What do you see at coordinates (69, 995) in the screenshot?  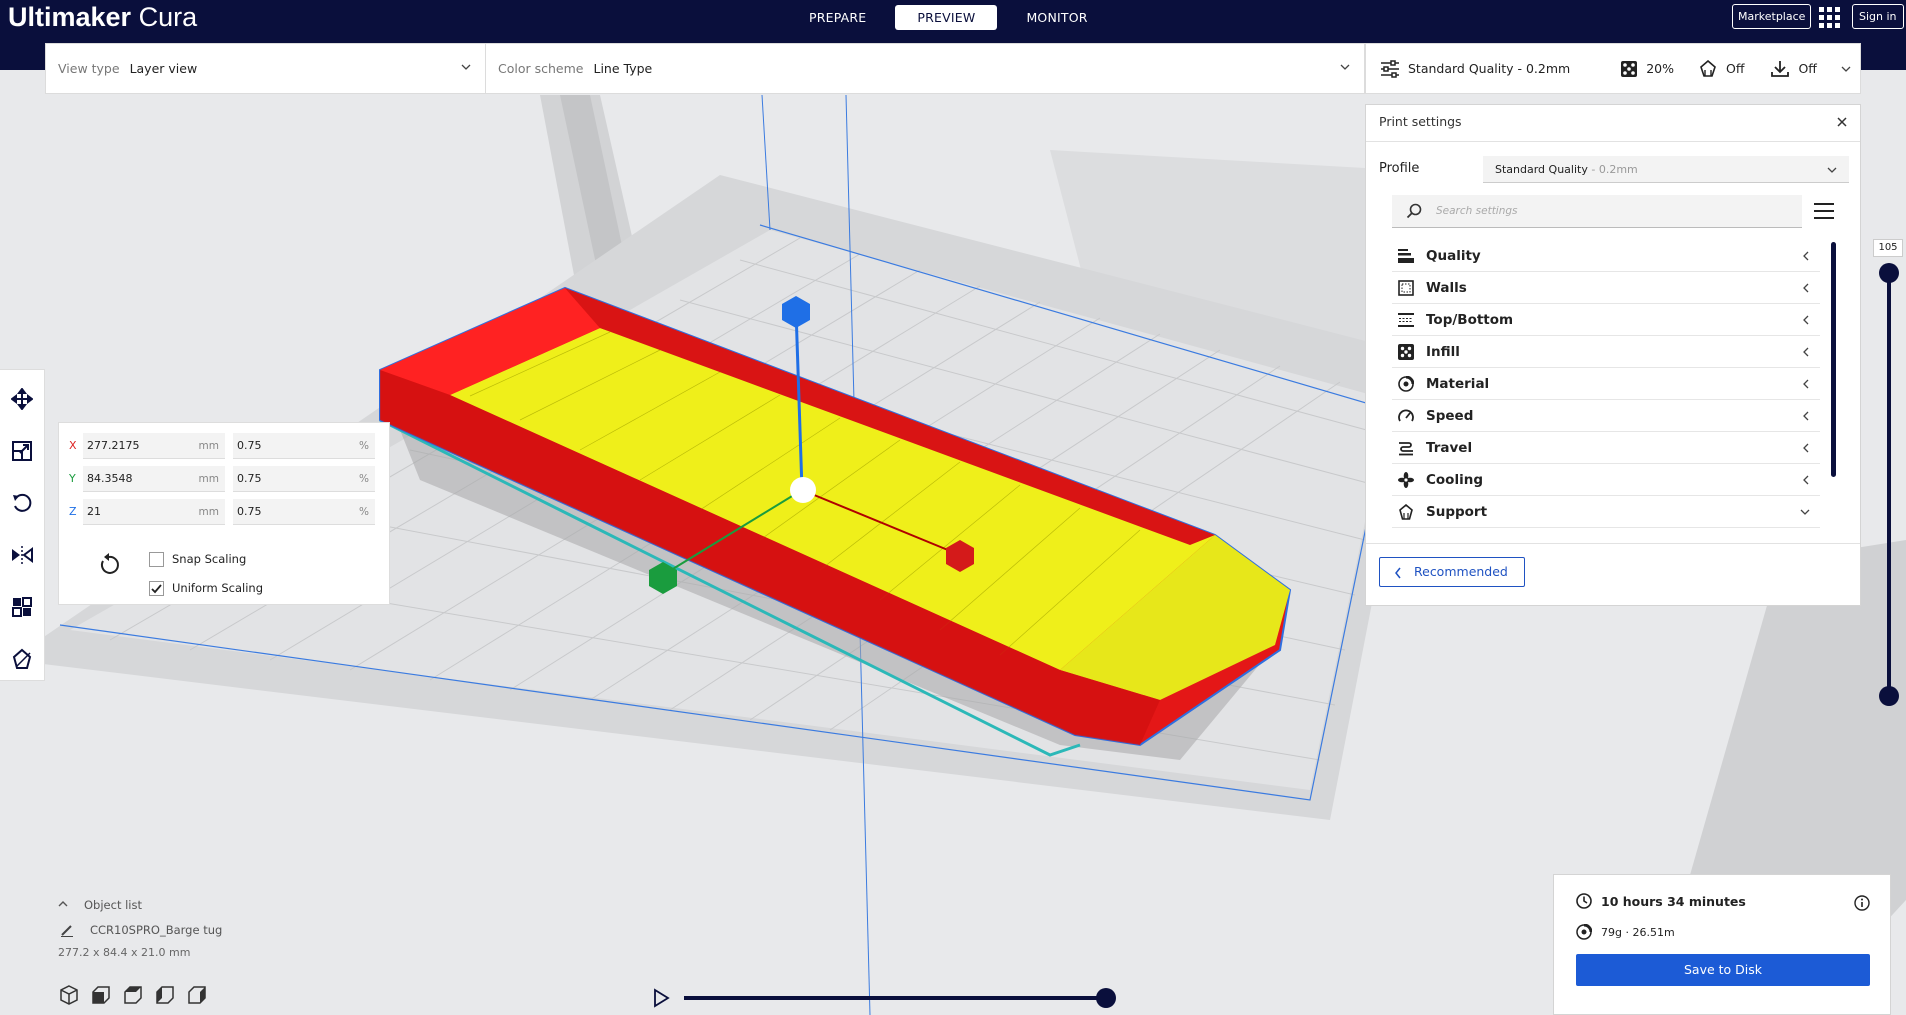 I see `view-3d-icon` at bounding box center [69, 995].